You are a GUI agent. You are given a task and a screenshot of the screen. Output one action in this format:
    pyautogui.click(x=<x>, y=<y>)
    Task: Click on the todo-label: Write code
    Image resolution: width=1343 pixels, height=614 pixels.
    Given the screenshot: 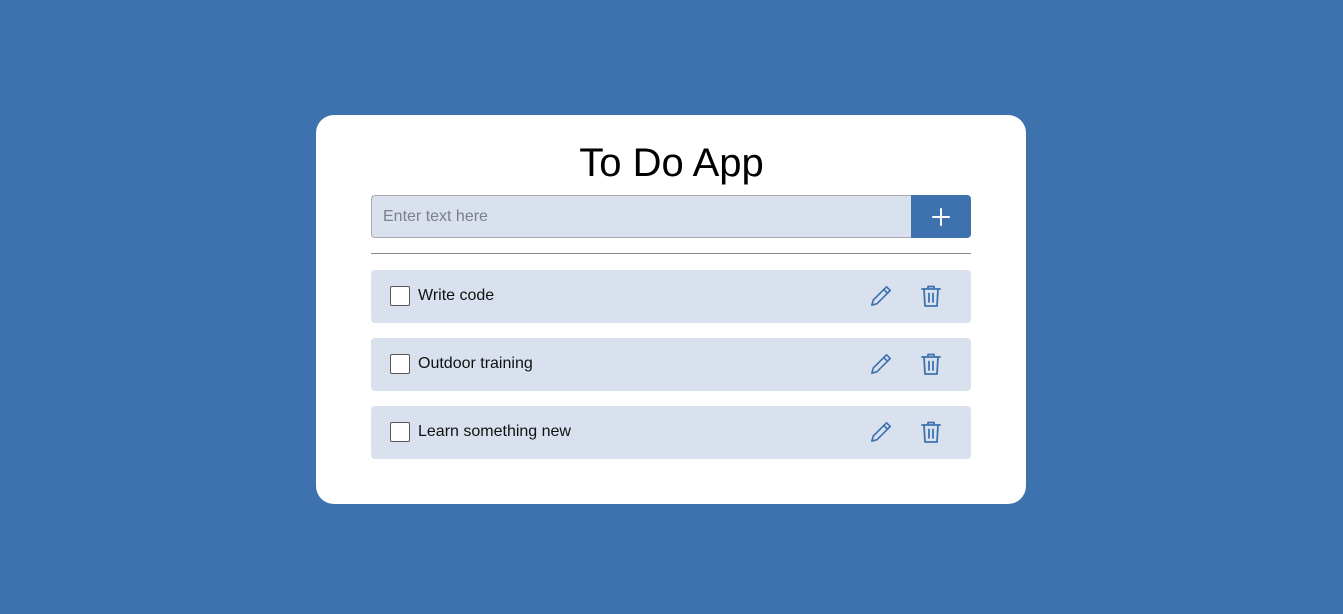 What is the action you would take?
    pyautogui.click(x=456, y=295)
    